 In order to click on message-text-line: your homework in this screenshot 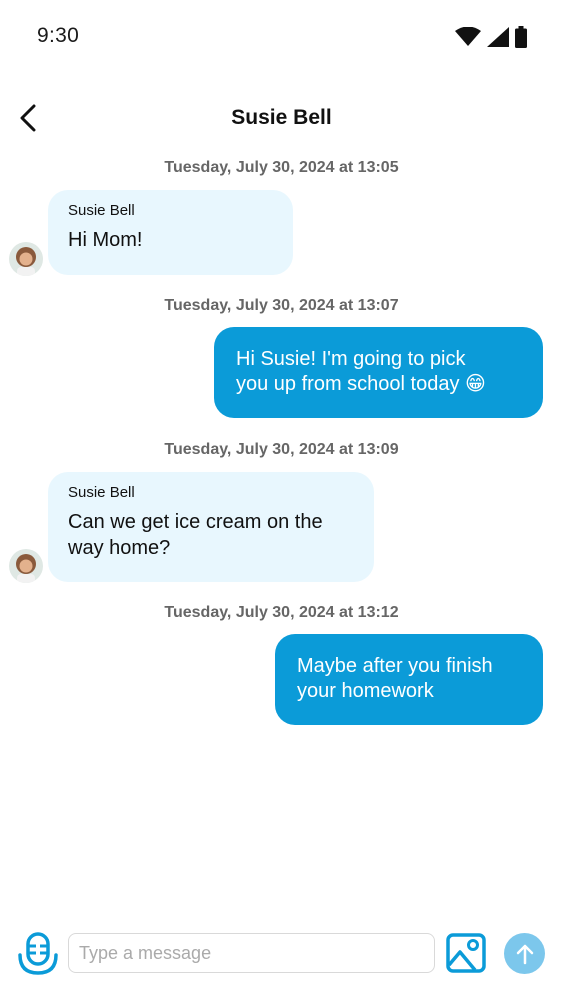, I will do `click(365, 691)`.